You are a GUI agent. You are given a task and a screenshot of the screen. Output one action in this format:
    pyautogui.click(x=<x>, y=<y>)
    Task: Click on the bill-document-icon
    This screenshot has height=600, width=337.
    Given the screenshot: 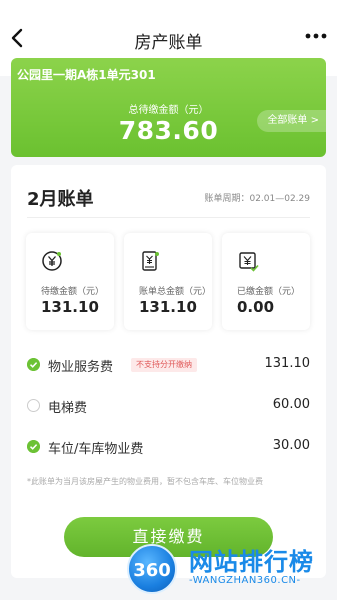 What is the action you would take?
    pyautogui.click(x=150, y=261)
    